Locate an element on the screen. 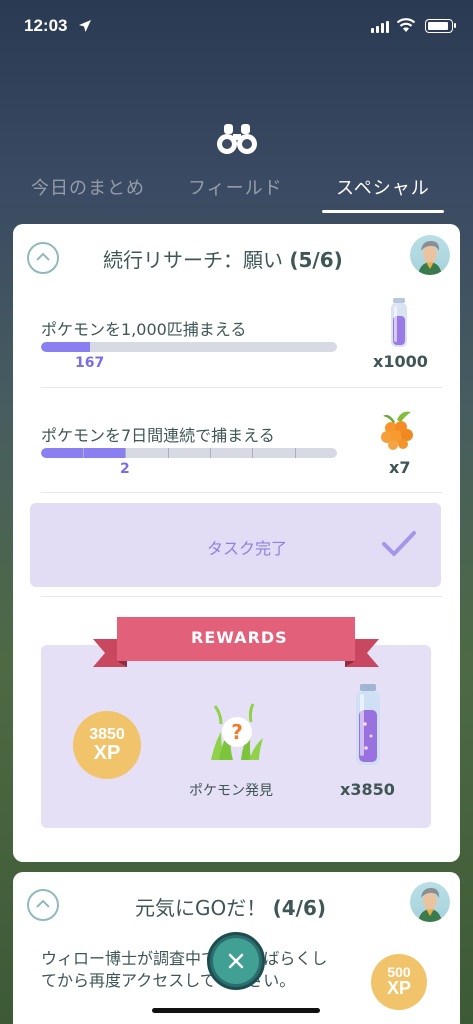 This screenshot has height=1024, width=473. task-1-progress-fill is located at coordinates (66, 347).